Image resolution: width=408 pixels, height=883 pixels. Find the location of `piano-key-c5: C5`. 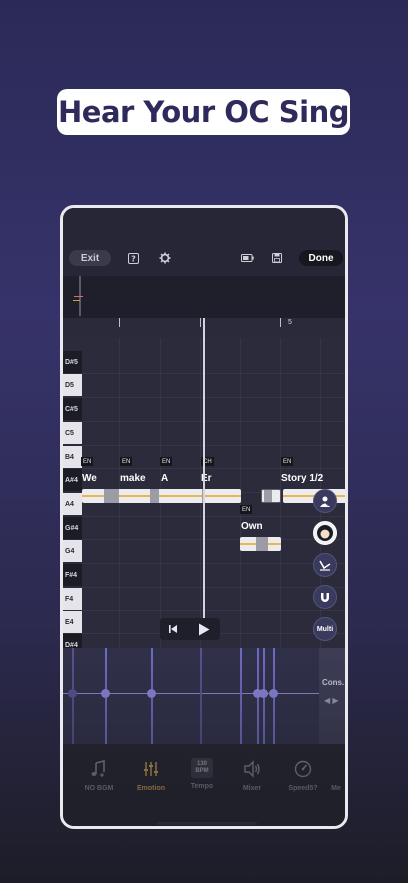

piano-key-c5: C5 is located at coordinates (72, 433).